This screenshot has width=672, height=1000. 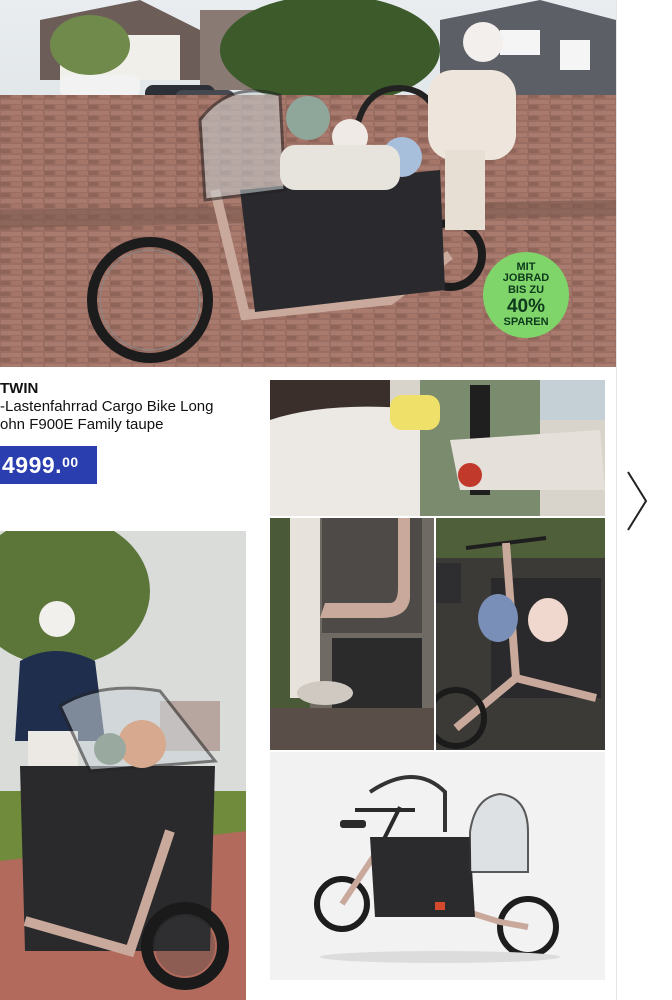 I want to click on badge-line3: BIS ZU, so click(x=526, y=290).